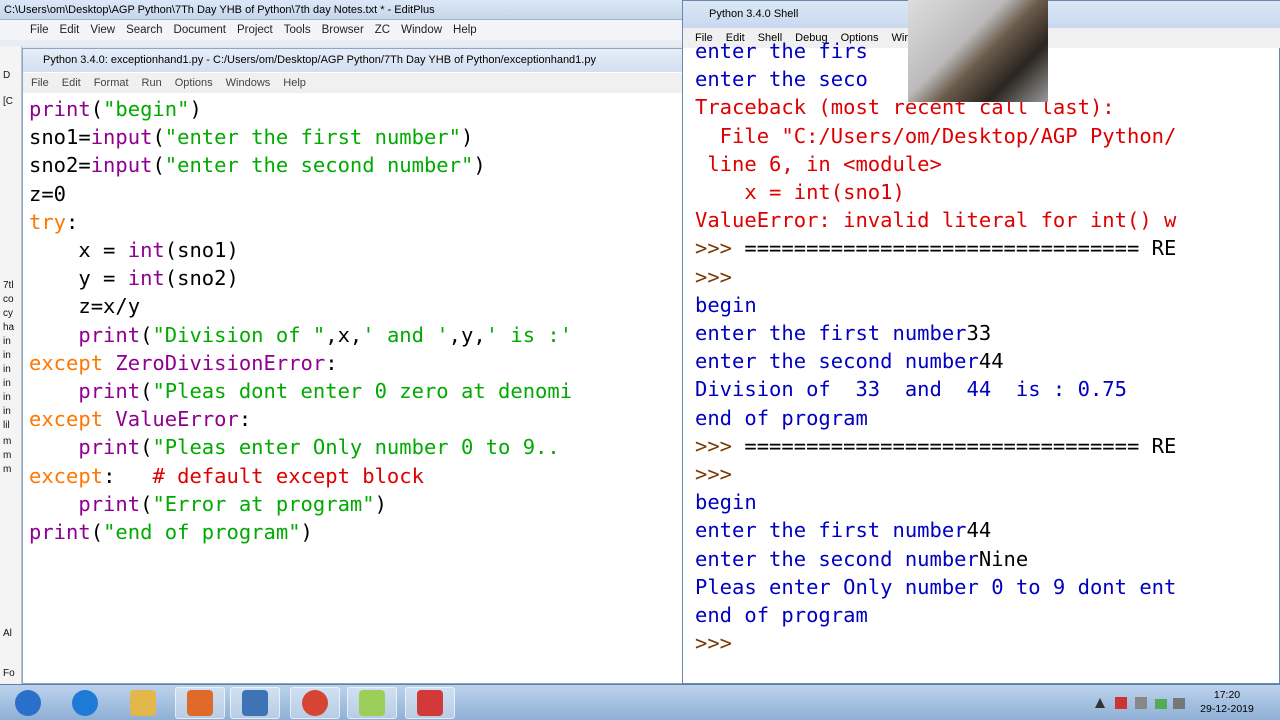 This screenshot has height=720, width=1280. What do you see at coordinates (987, 389) in the screenshot?
I see `code-line: Division of 33 and 44 is : 0.75` at bounding box center [987, 389].